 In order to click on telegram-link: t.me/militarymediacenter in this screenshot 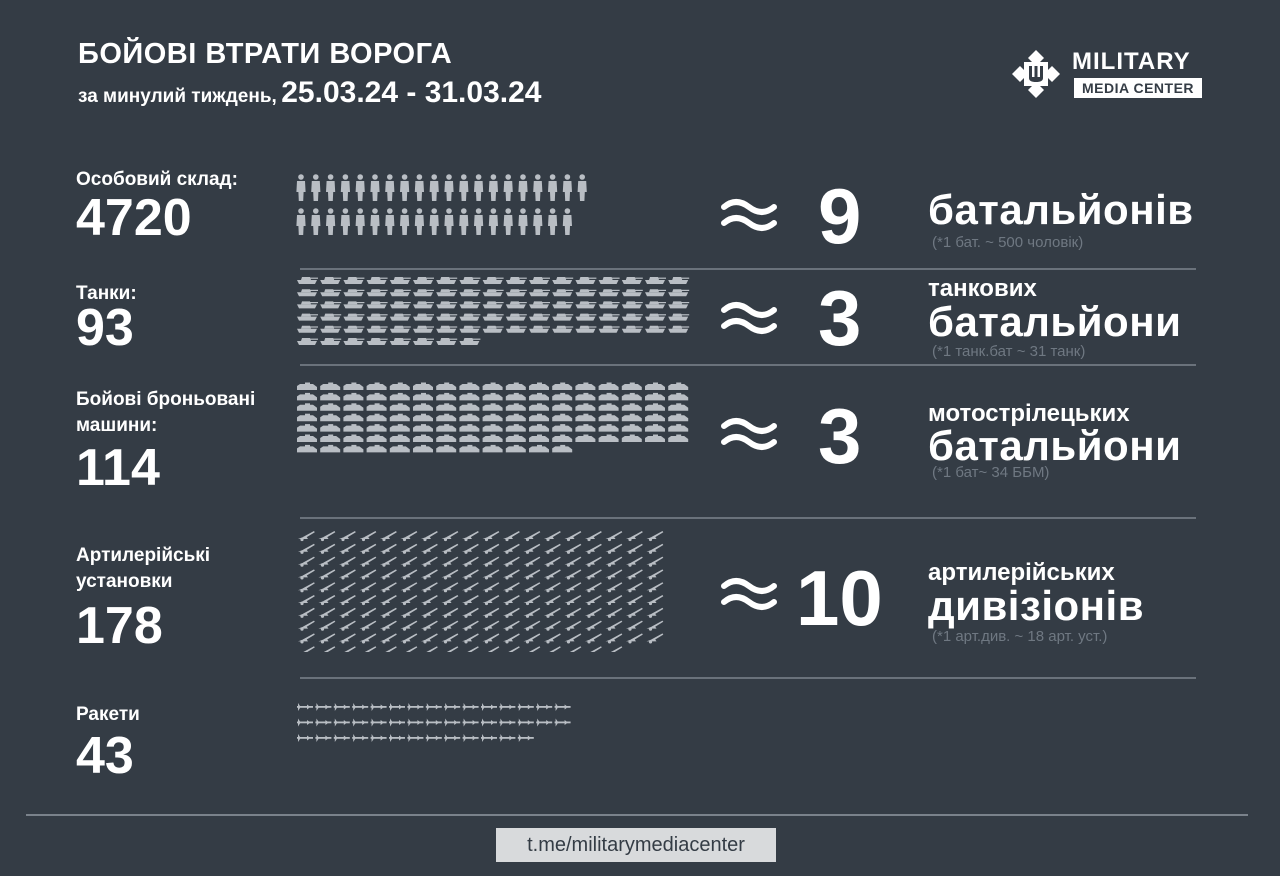, I will do `click(636, 845)`.